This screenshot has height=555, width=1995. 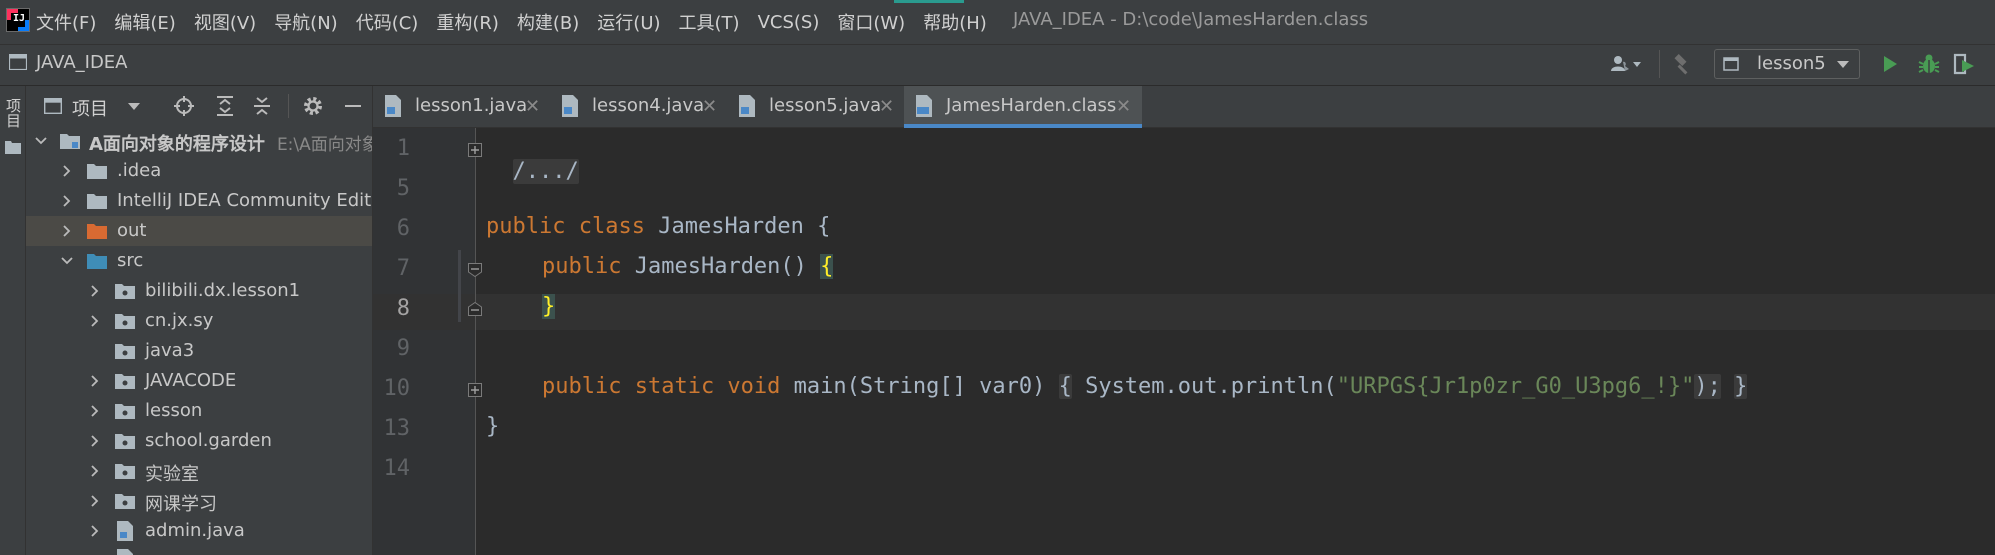 I want to click on folded-region: /.../, so click(x=545, y=171).